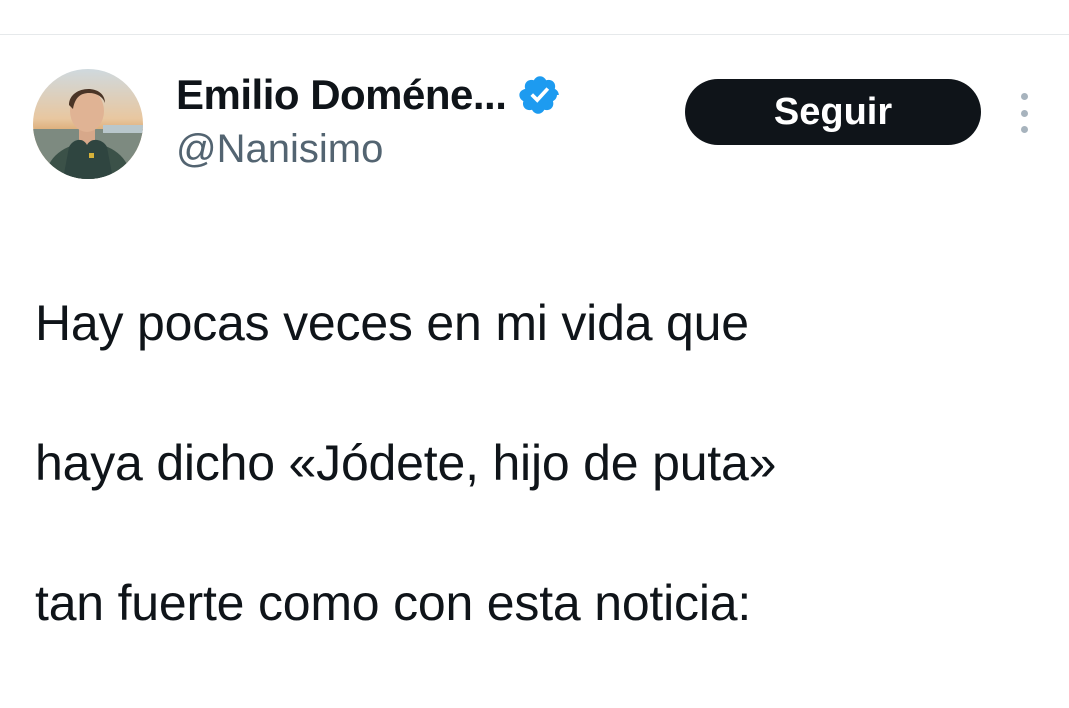 The width and height of the screenshot is (1069, 708). I want to click on tweet-text-line: haya dicho «Jódete, hijo de puta», so click(406, 463).